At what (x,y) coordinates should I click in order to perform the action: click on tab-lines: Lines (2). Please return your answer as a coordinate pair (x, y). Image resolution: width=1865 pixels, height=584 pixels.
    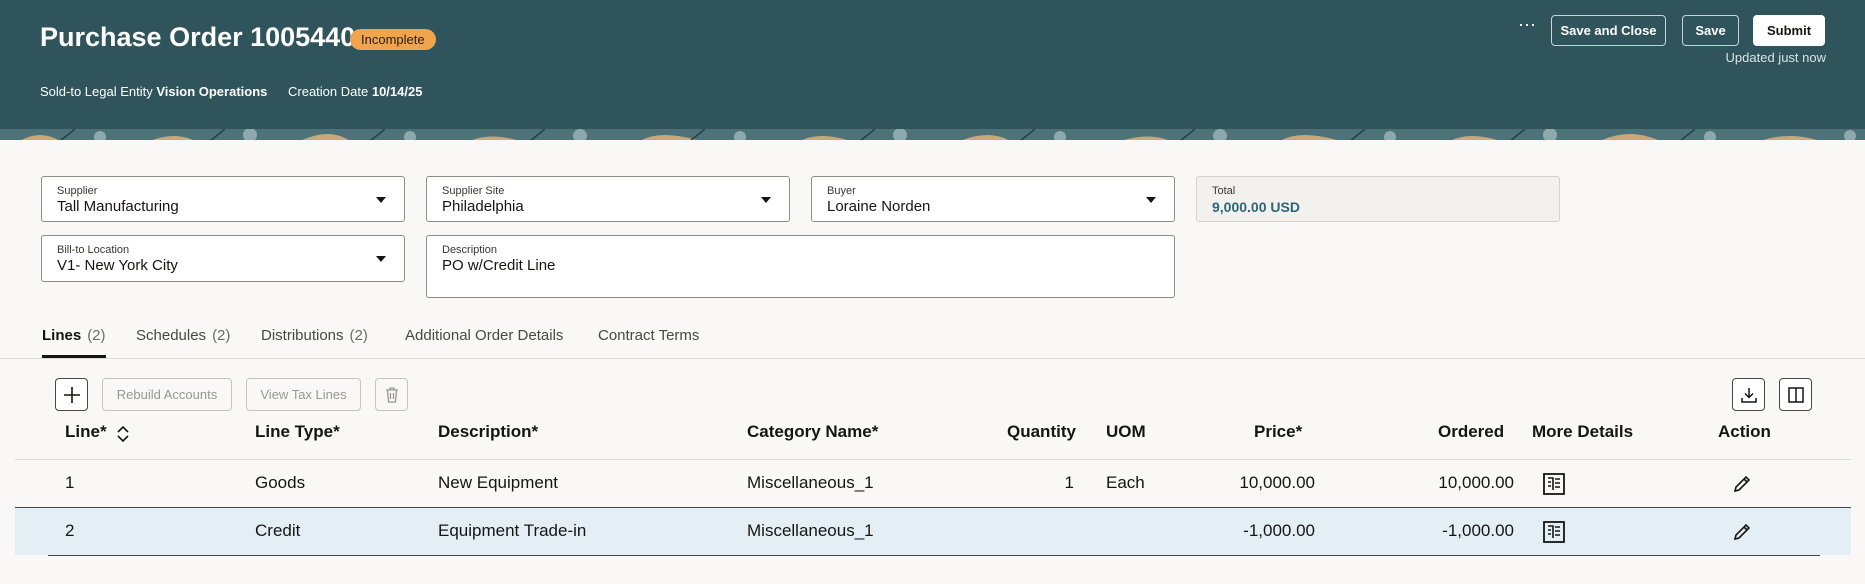
    Looking at the image, I should click on (74, 335).